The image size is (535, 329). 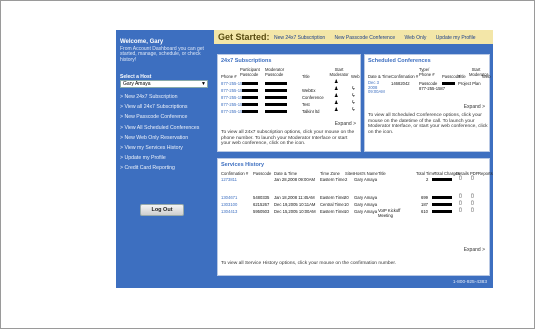 I want to click on get-started-title: Get Started:, so click(x=244, y=37).